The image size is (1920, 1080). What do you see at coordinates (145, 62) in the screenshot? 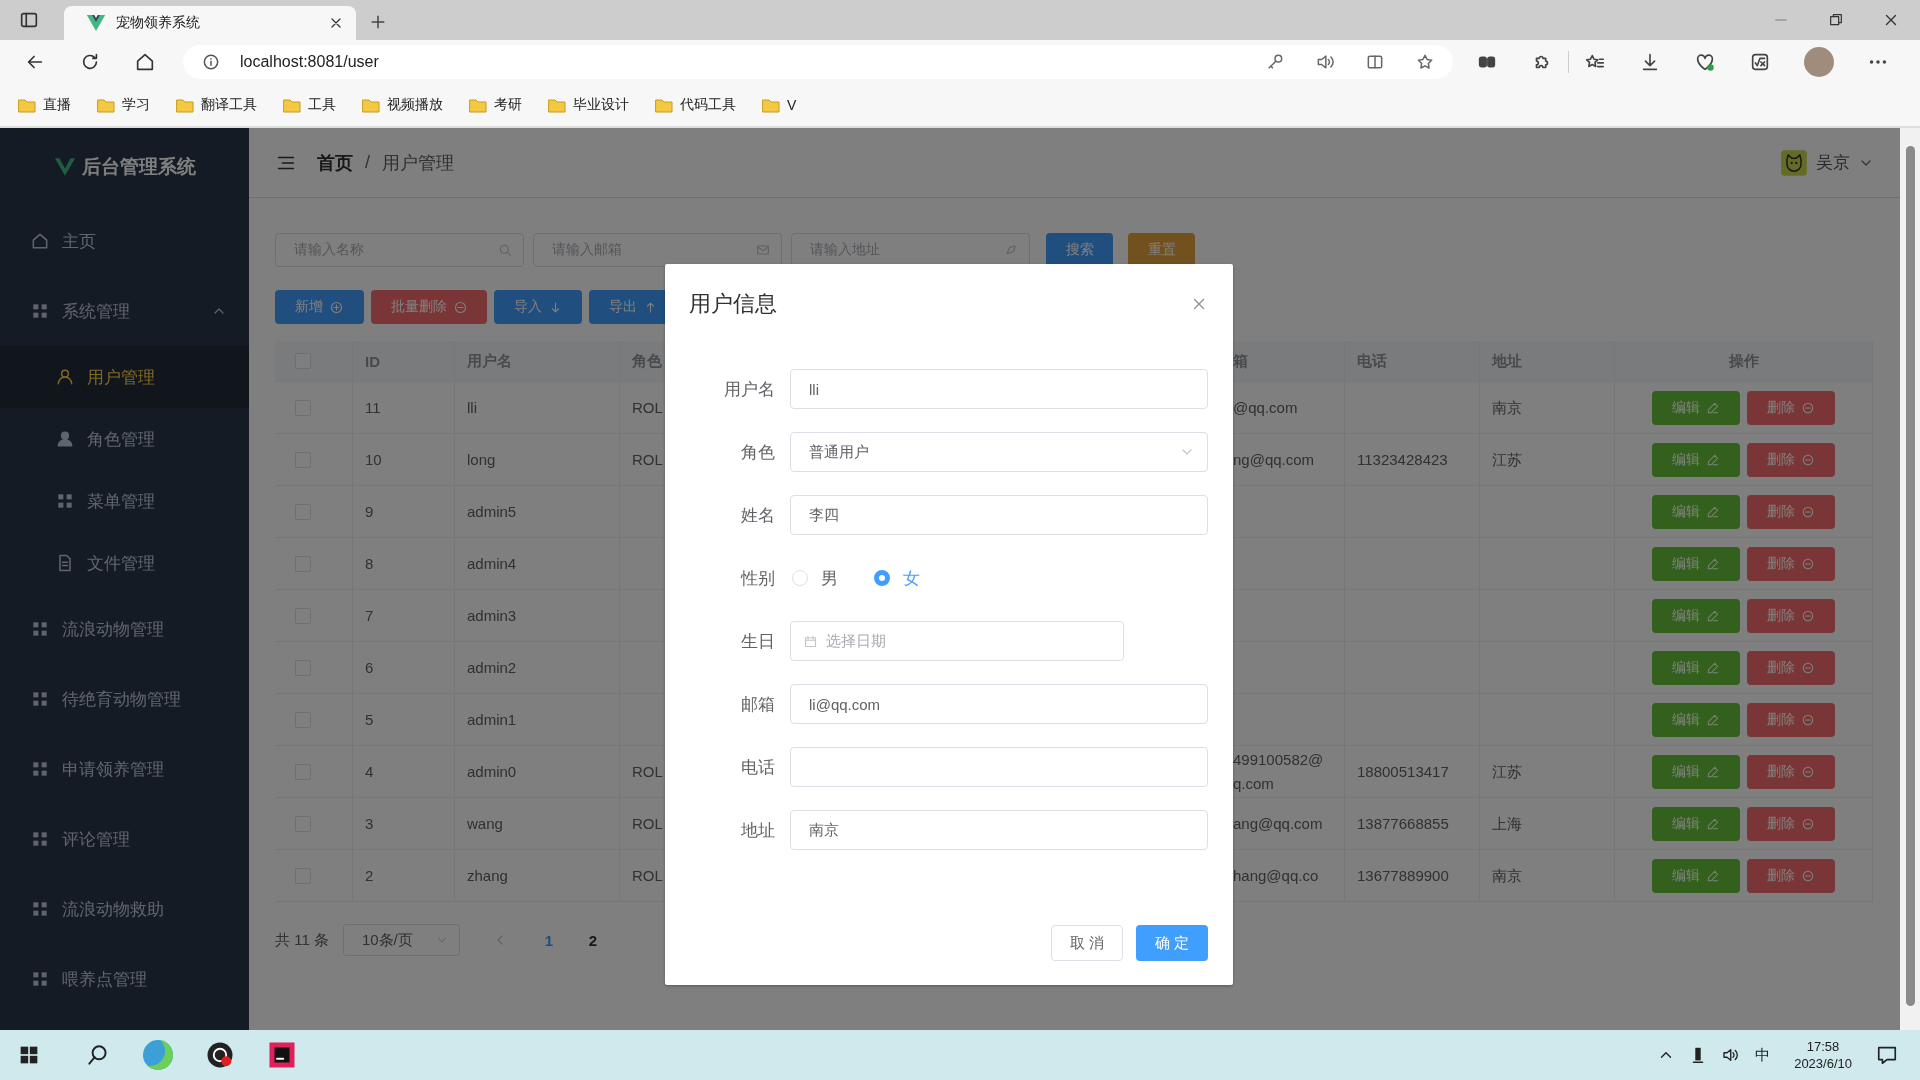
I see `home-icon` at bounding box center [145, 62].